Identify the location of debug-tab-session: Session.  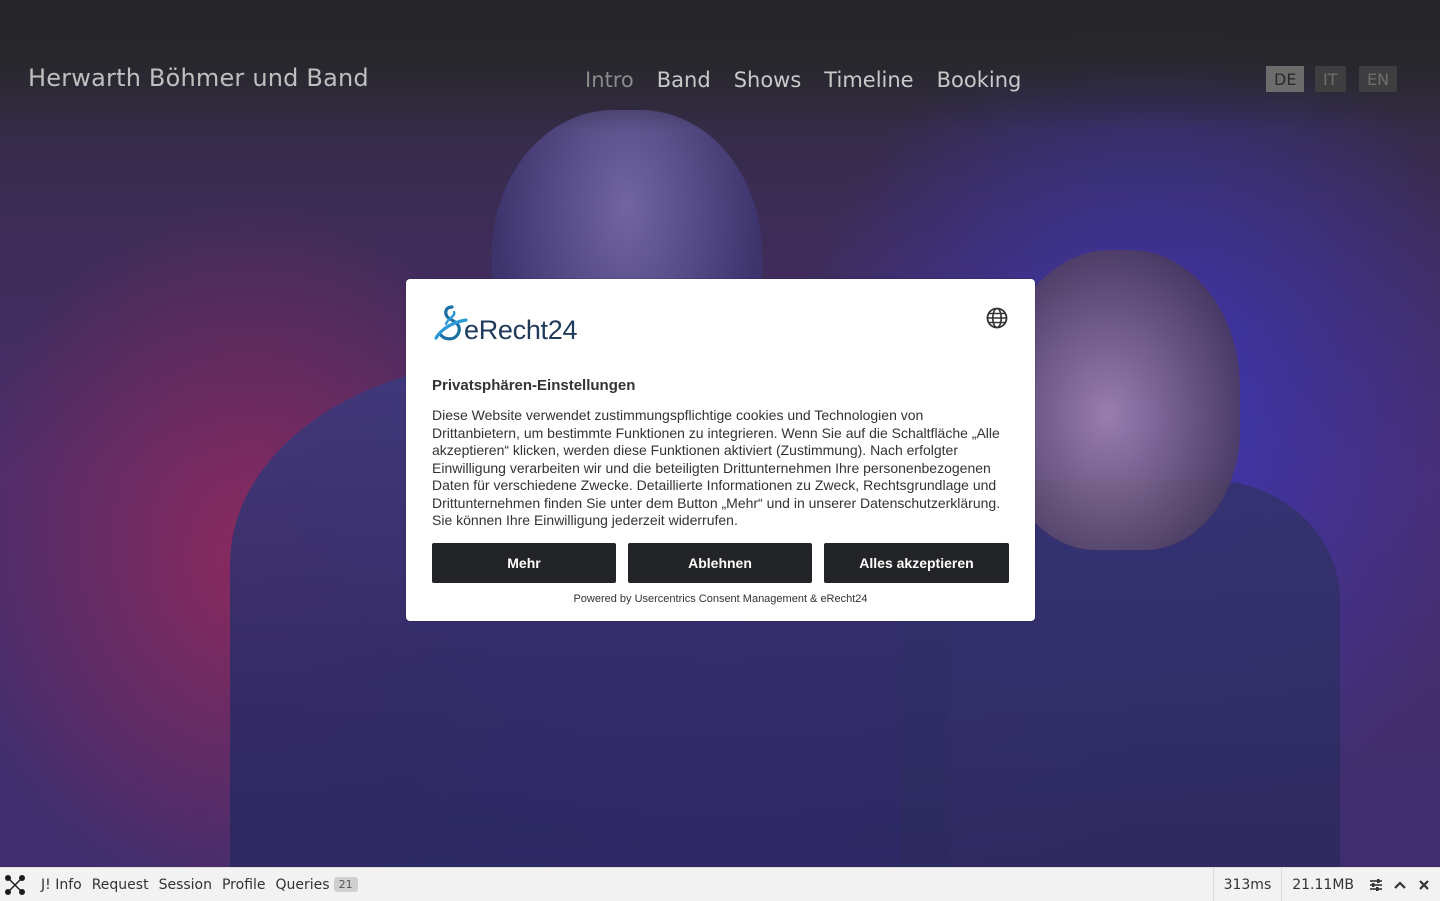
(185, 885).